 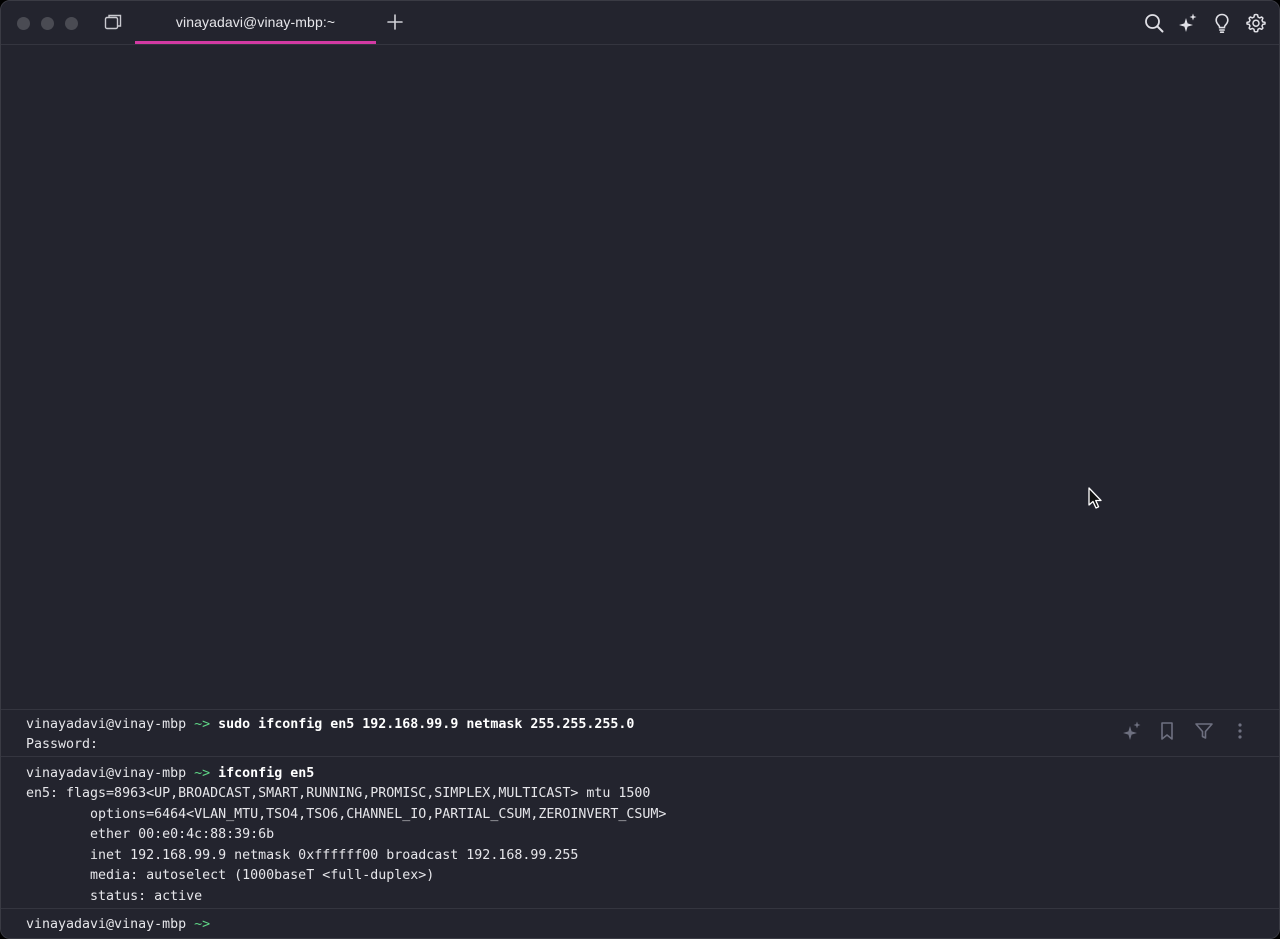 I want to click on gear-icon, so click(x=1256, y=23).